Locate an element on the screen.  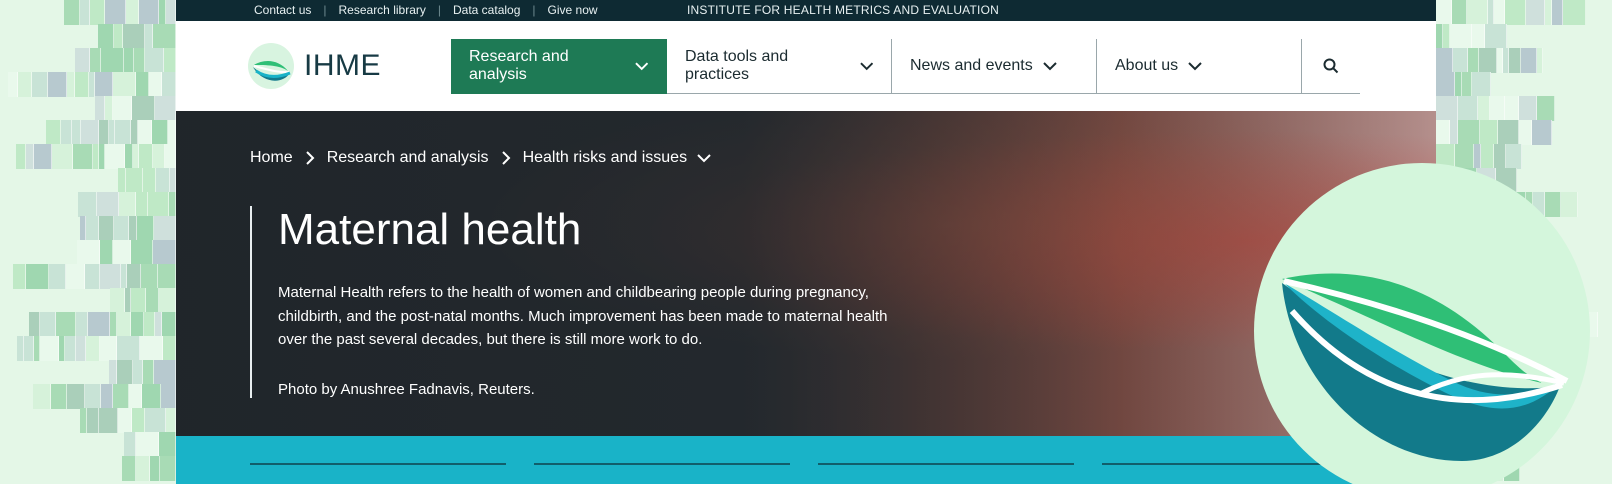
give-now-link: Give now is located at coordinates (573, 10).